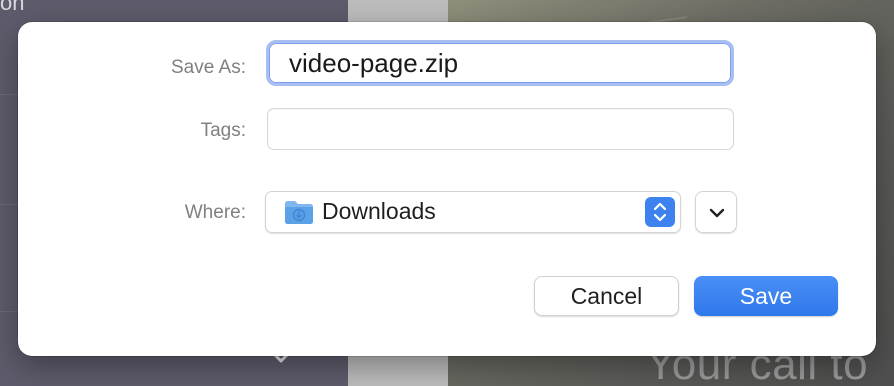 The height and width of the screenshot is (386, 894). I want to click on save-as-label: Save As:, so click(208, 67).